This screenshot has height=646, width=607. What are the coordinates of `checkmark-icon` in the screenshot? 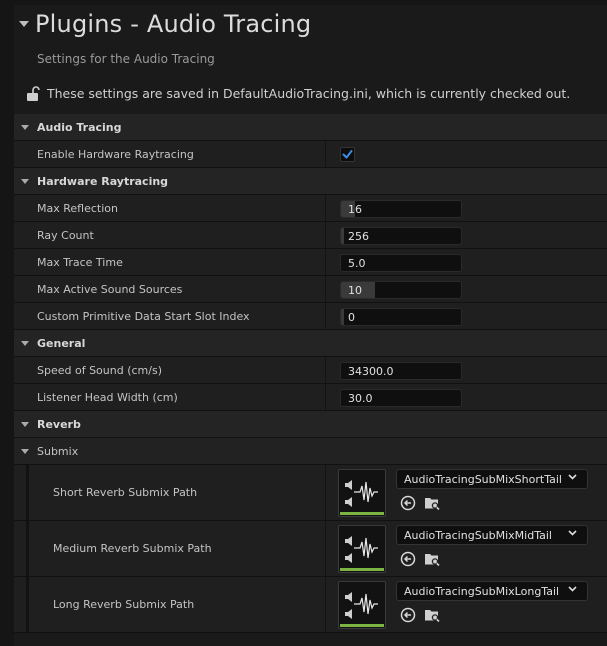 It's located at (347, 154).